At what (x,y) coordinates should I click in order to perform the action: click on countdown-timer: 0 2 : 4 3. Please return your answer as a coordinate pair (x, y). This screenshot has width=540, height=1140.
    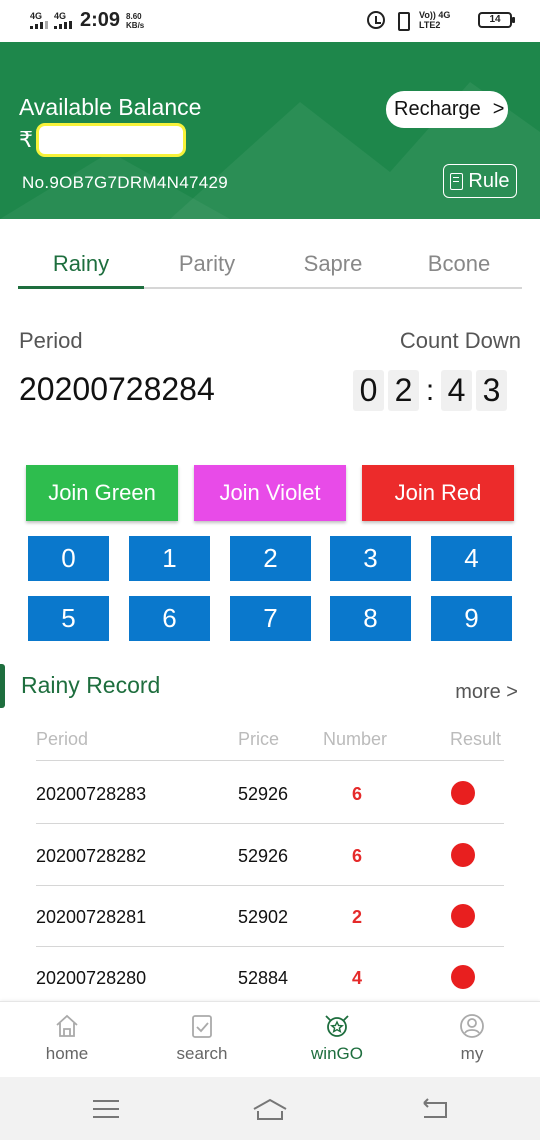
    Looking at the image, I should click on (430, 390).